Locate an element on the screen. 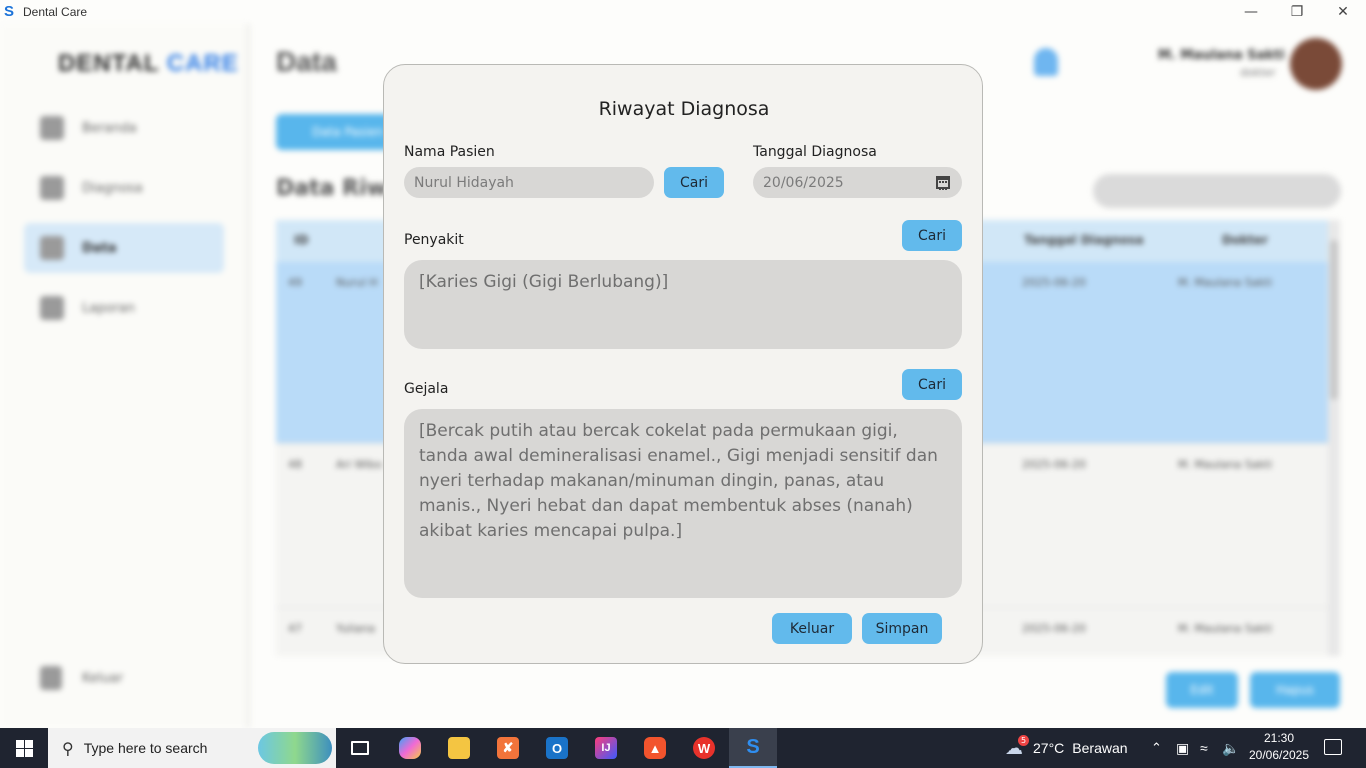  cari-penyakit-button: Cari is located at coordinates (932, 235).